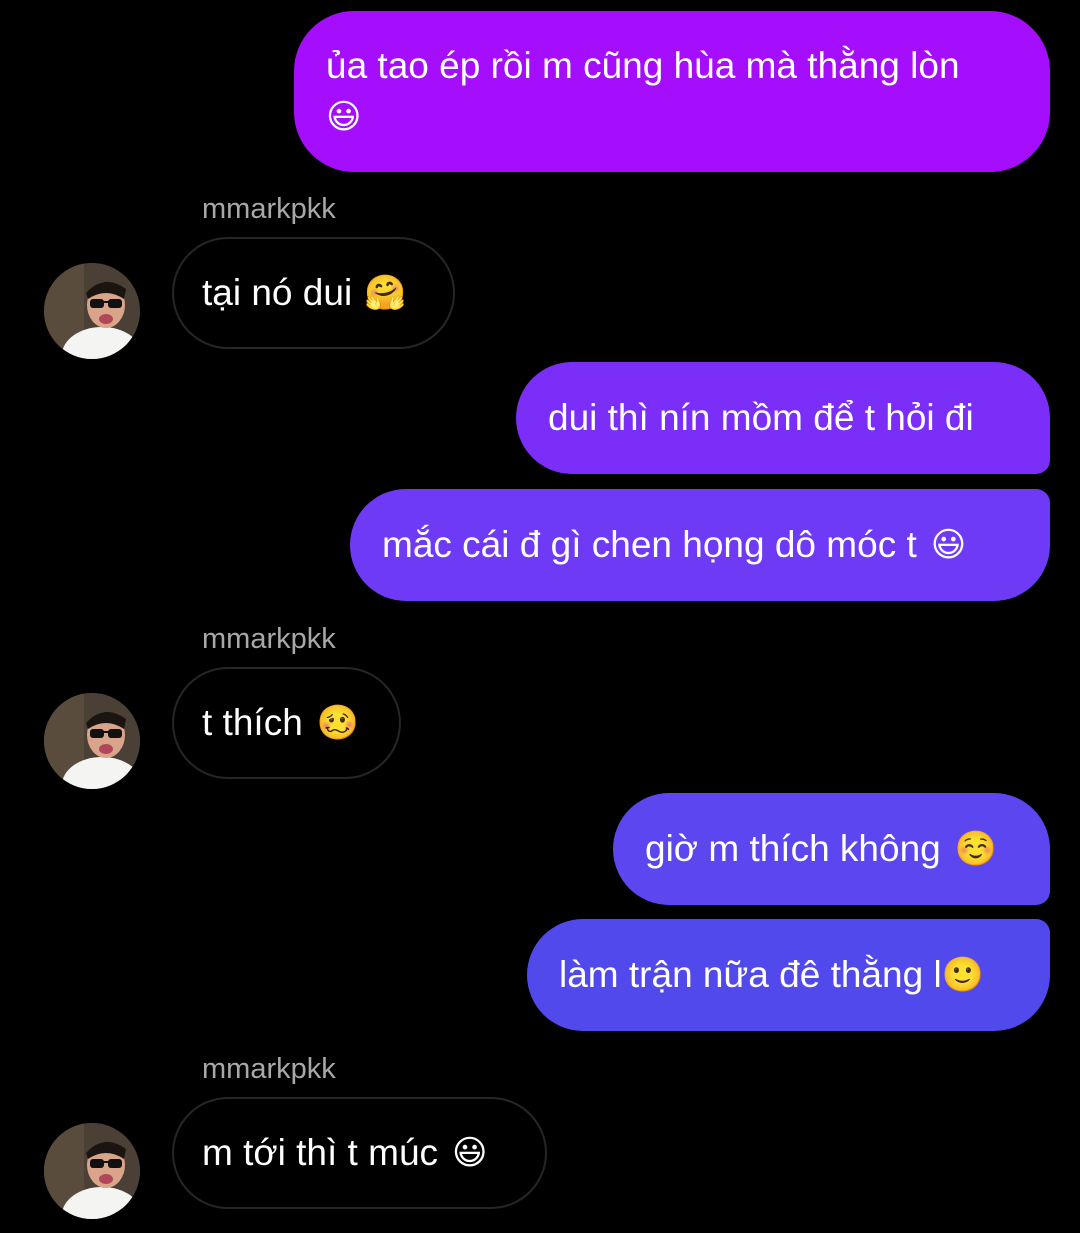 The width and height of the screenshot is (1080, 1233). What do you see at coordinates (793, 848) in the screenshot?
I see `message-text: giờ m thích không` at bounding box center [793, 848].